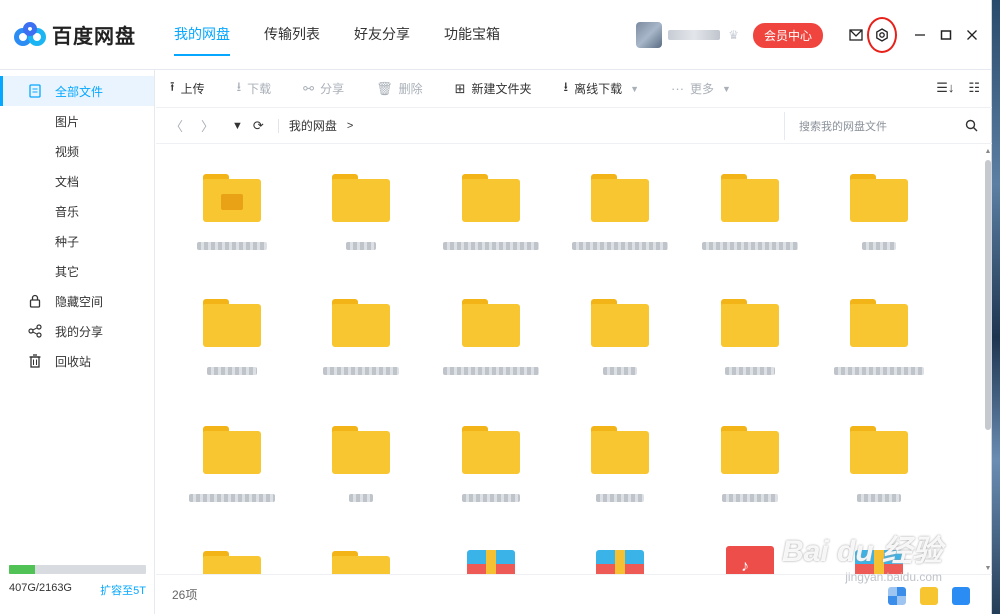  I want to click on username-blurred, so click(694, 35).